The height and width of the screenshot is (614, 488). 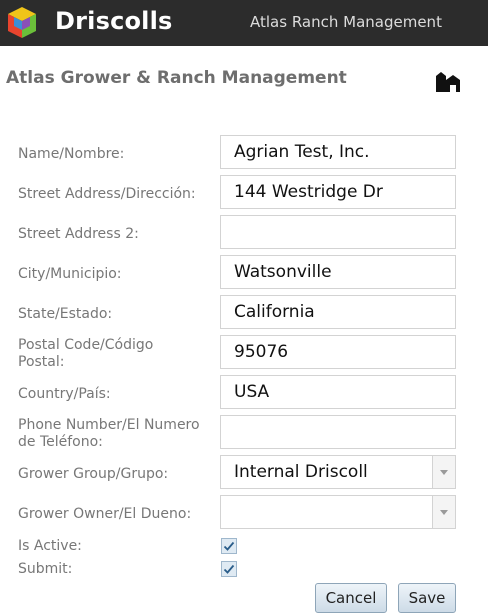 I want to click on ranch-house-icon, so click(x=448, y=82).